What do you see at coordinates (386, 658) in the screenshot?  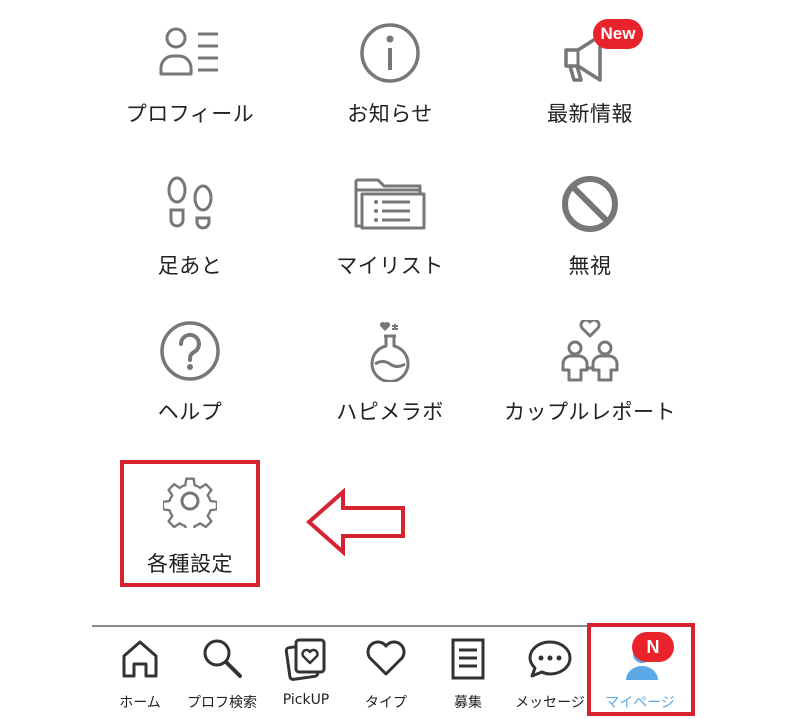 I see `heart-icon` at bounding box center [386, 658].